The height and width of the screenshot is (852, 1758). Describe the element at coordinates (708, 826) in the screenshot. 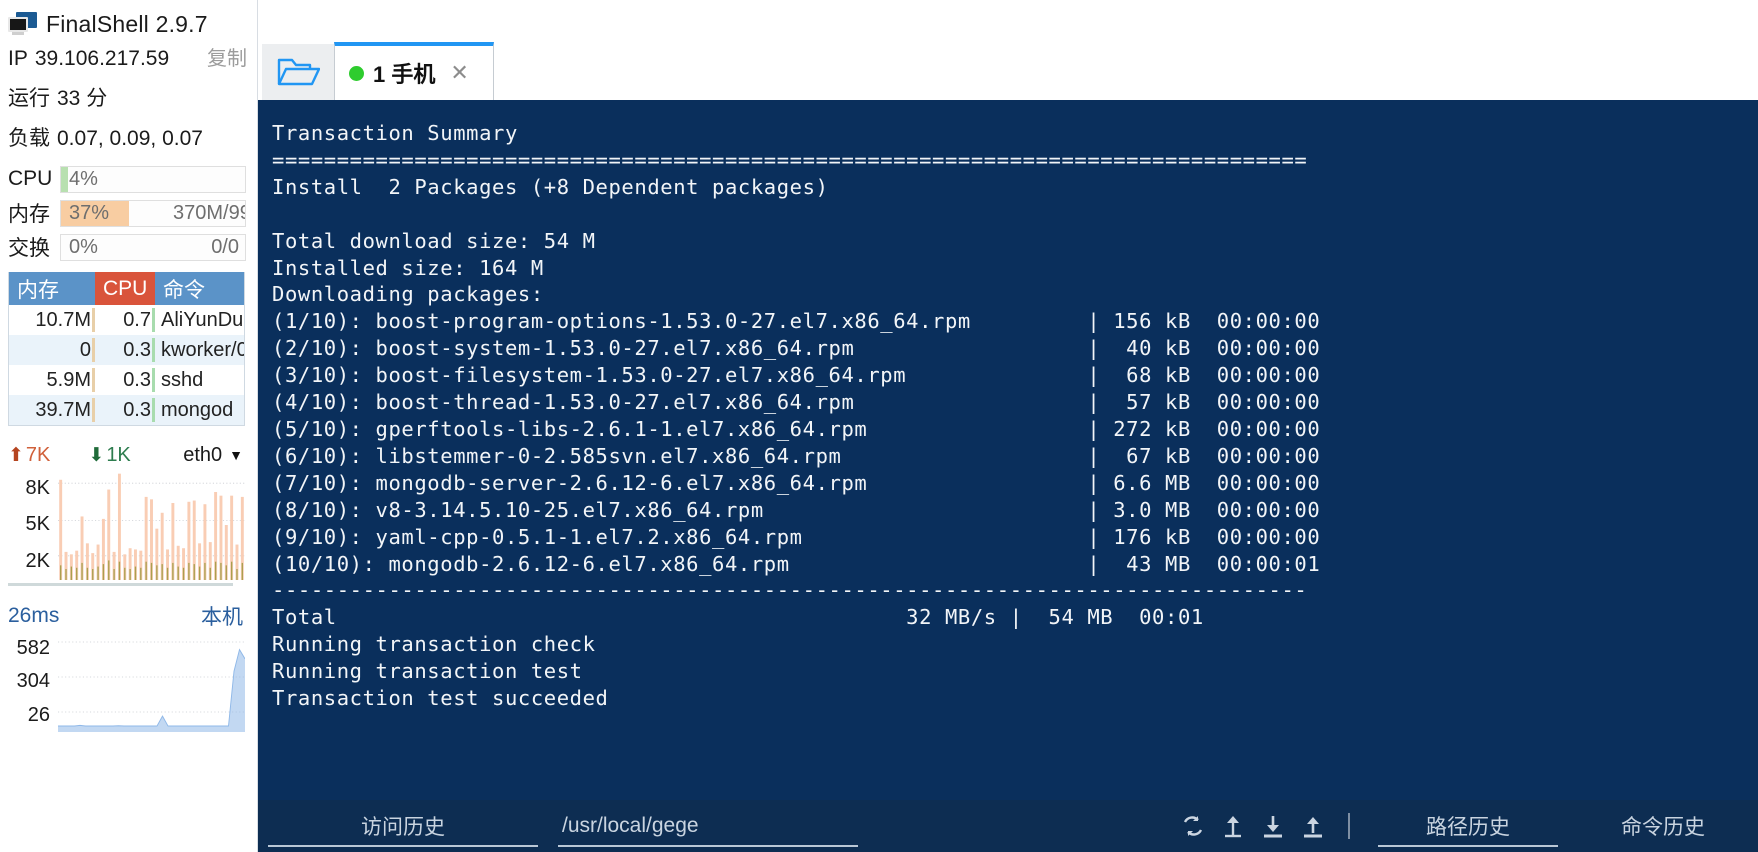

I see `current-path: /usr/local/gege` at that location.